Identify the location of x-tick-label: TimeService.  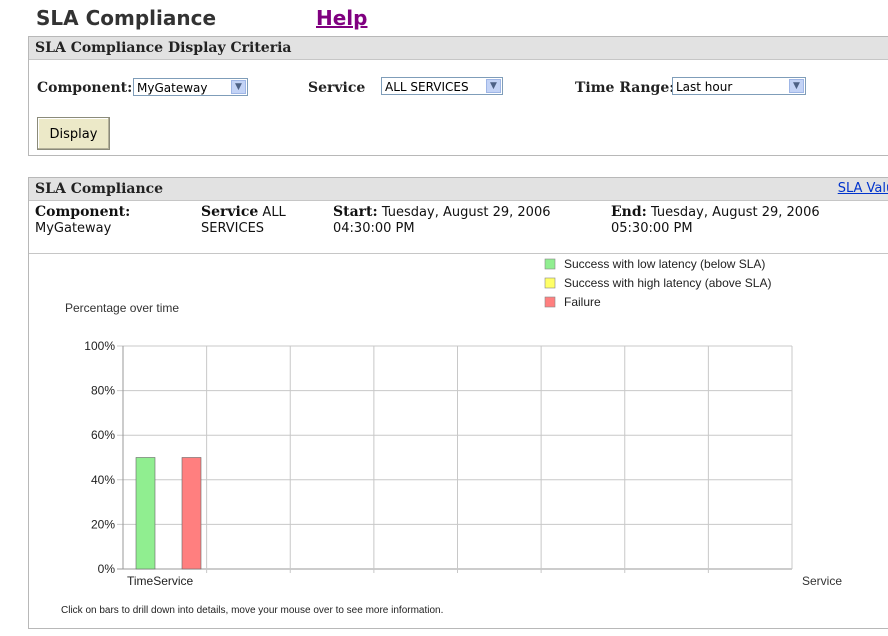
(160, 581).